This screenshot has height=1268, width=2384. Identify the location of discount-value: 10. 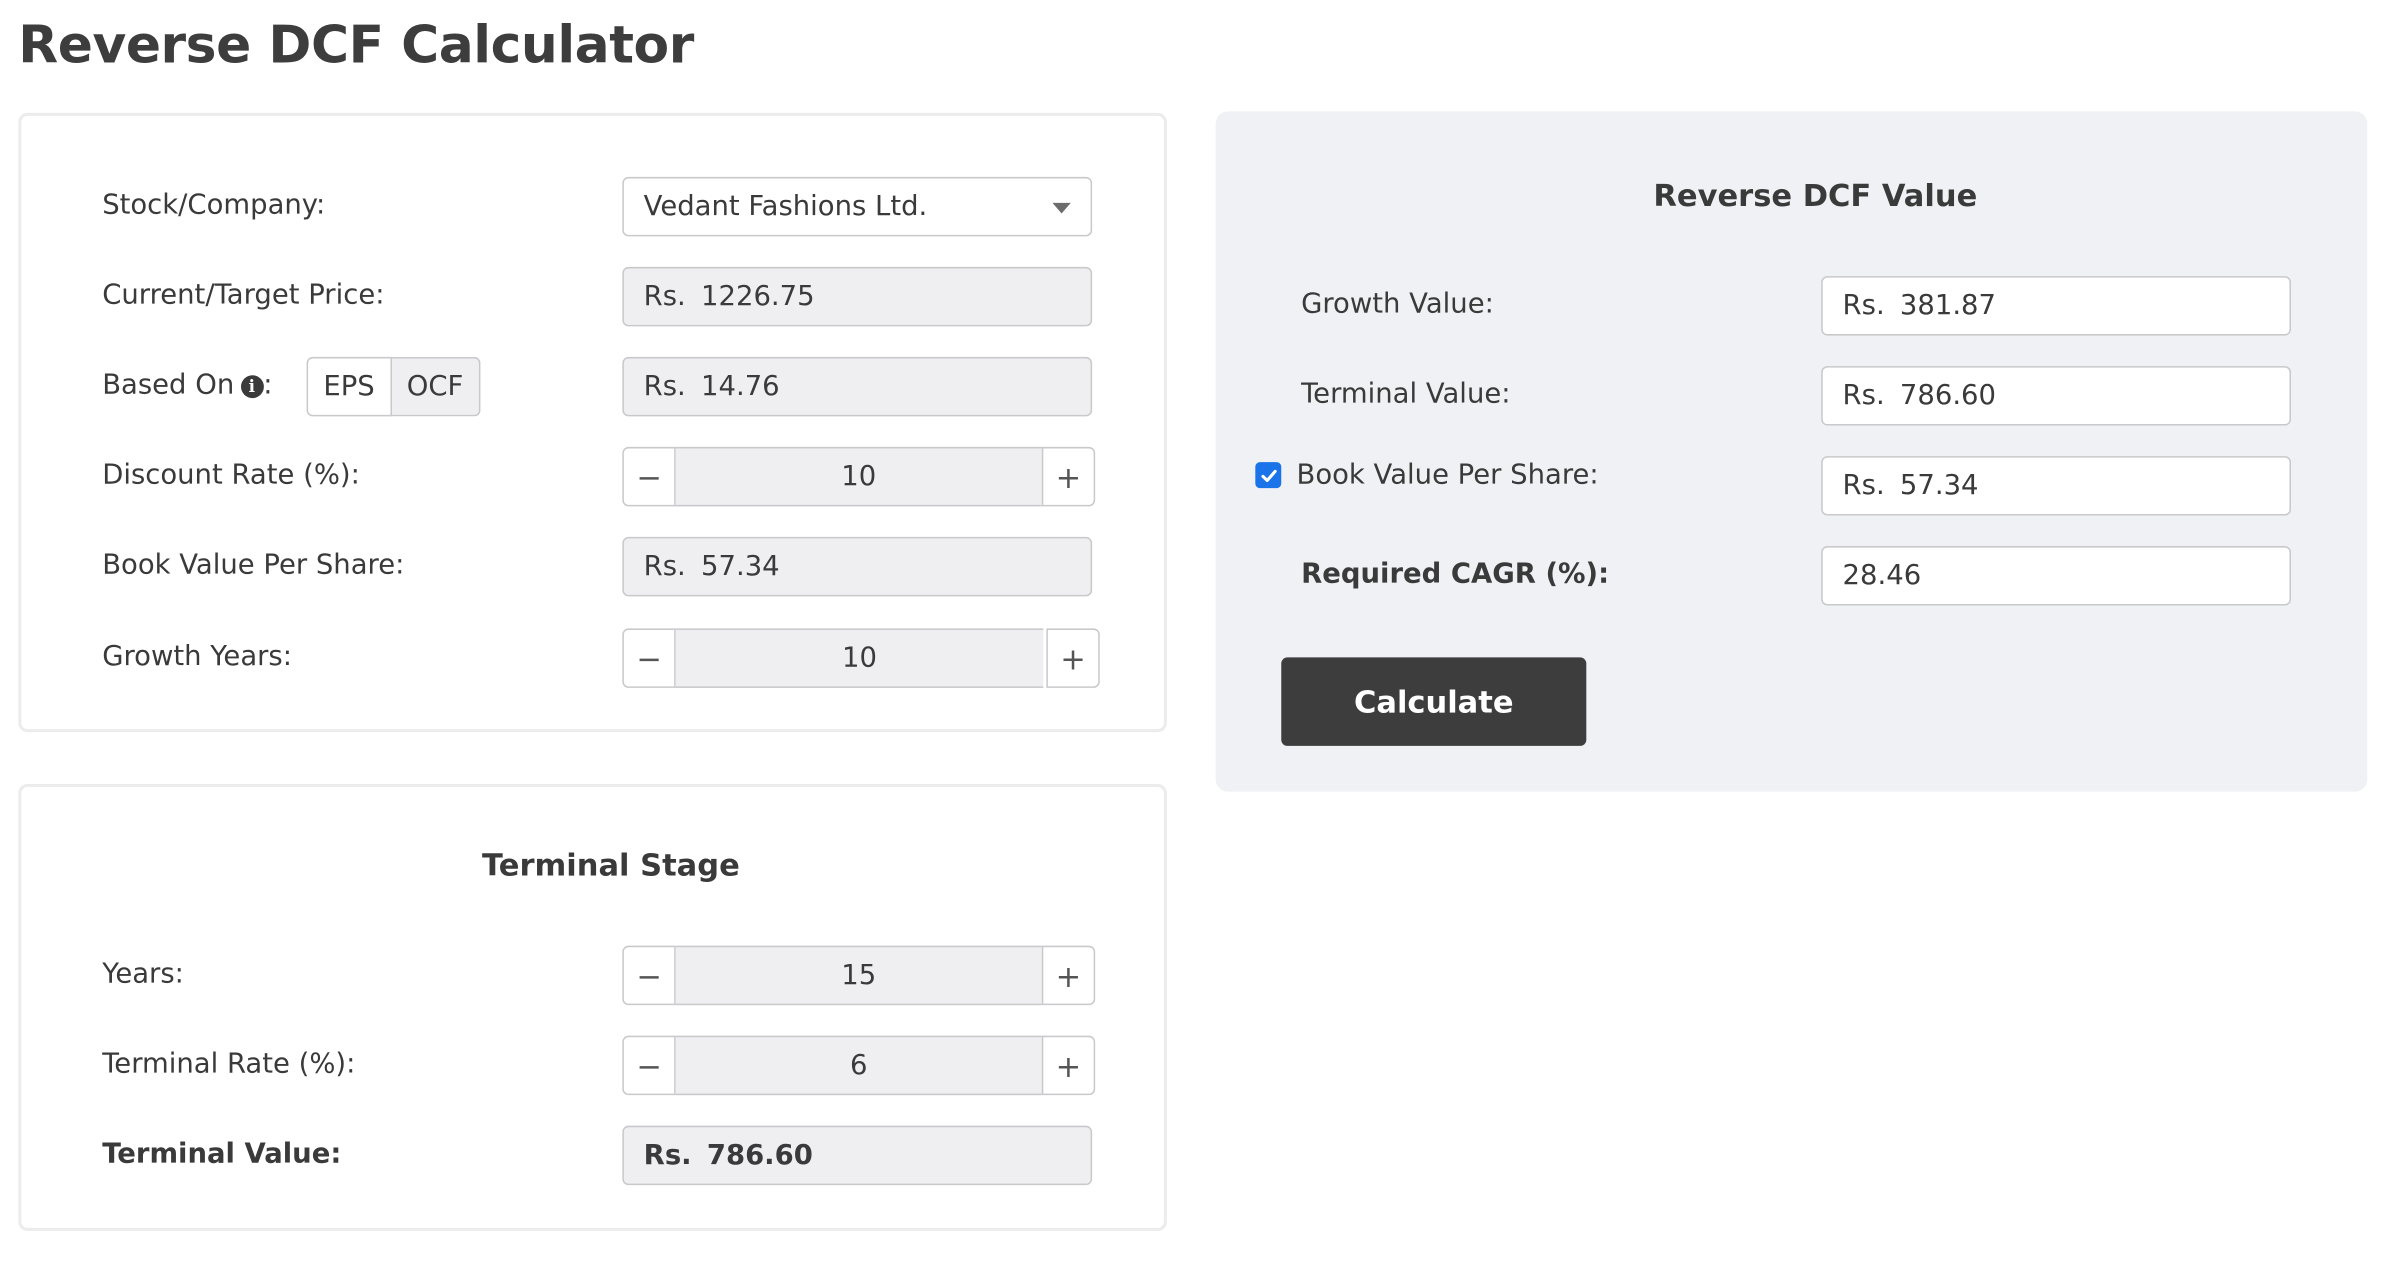
(858, 476).